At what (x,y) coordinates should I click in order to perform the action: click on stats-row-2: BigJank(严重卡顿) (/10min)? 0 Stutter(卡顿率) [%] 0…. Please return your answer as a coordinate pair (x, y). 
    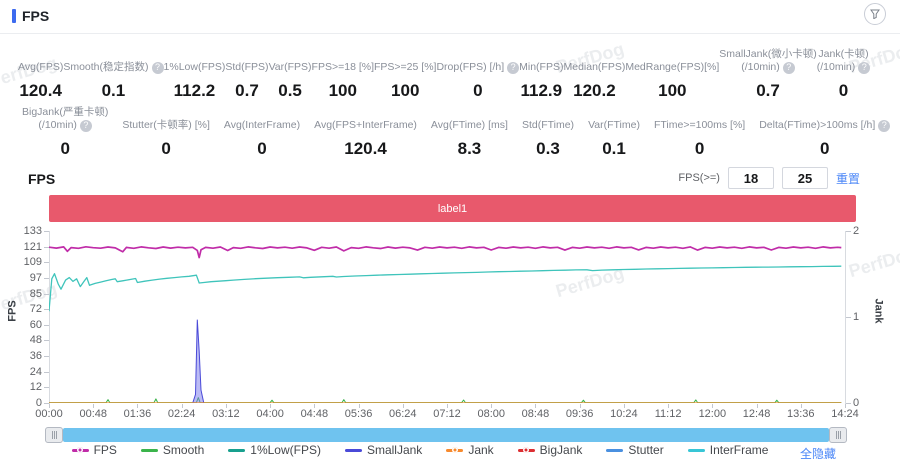
    Looking at the image, I should click on (456, 132).